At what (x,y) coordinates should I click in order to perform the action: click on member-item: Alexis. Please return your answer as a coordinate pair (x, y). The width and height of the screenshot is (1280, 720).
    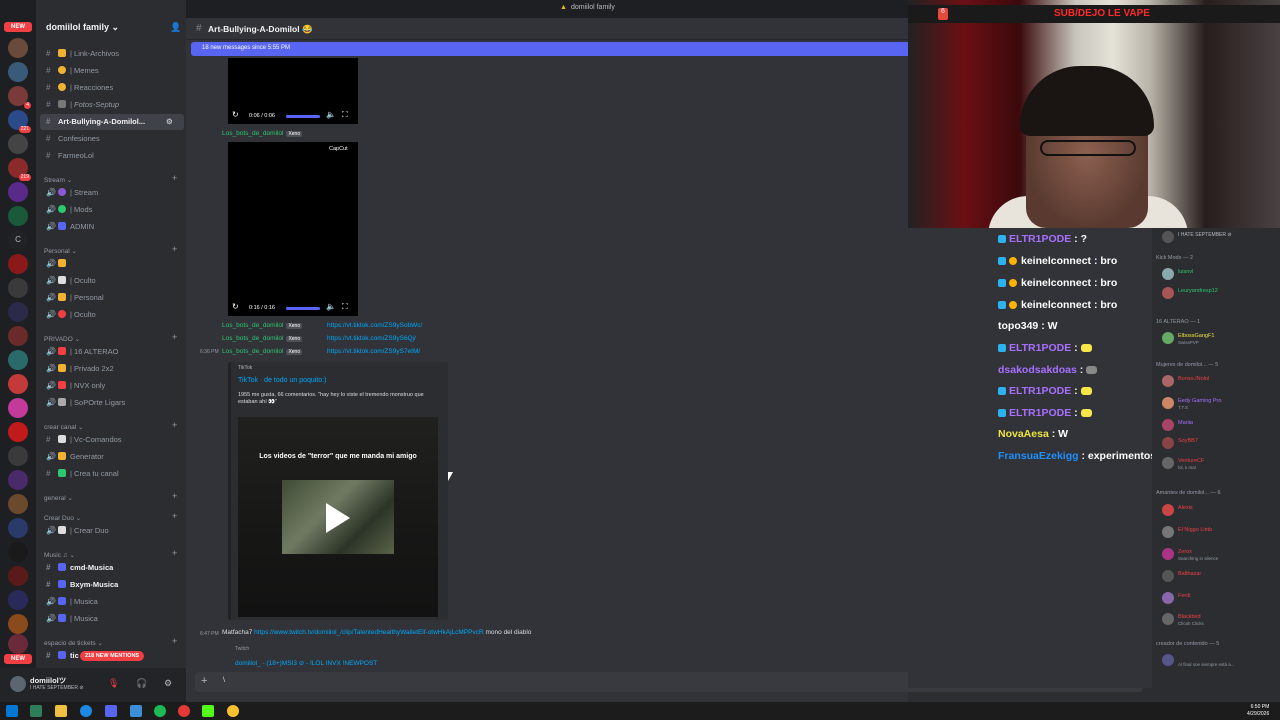
    Looking at the image, I should click on (1221, 510).